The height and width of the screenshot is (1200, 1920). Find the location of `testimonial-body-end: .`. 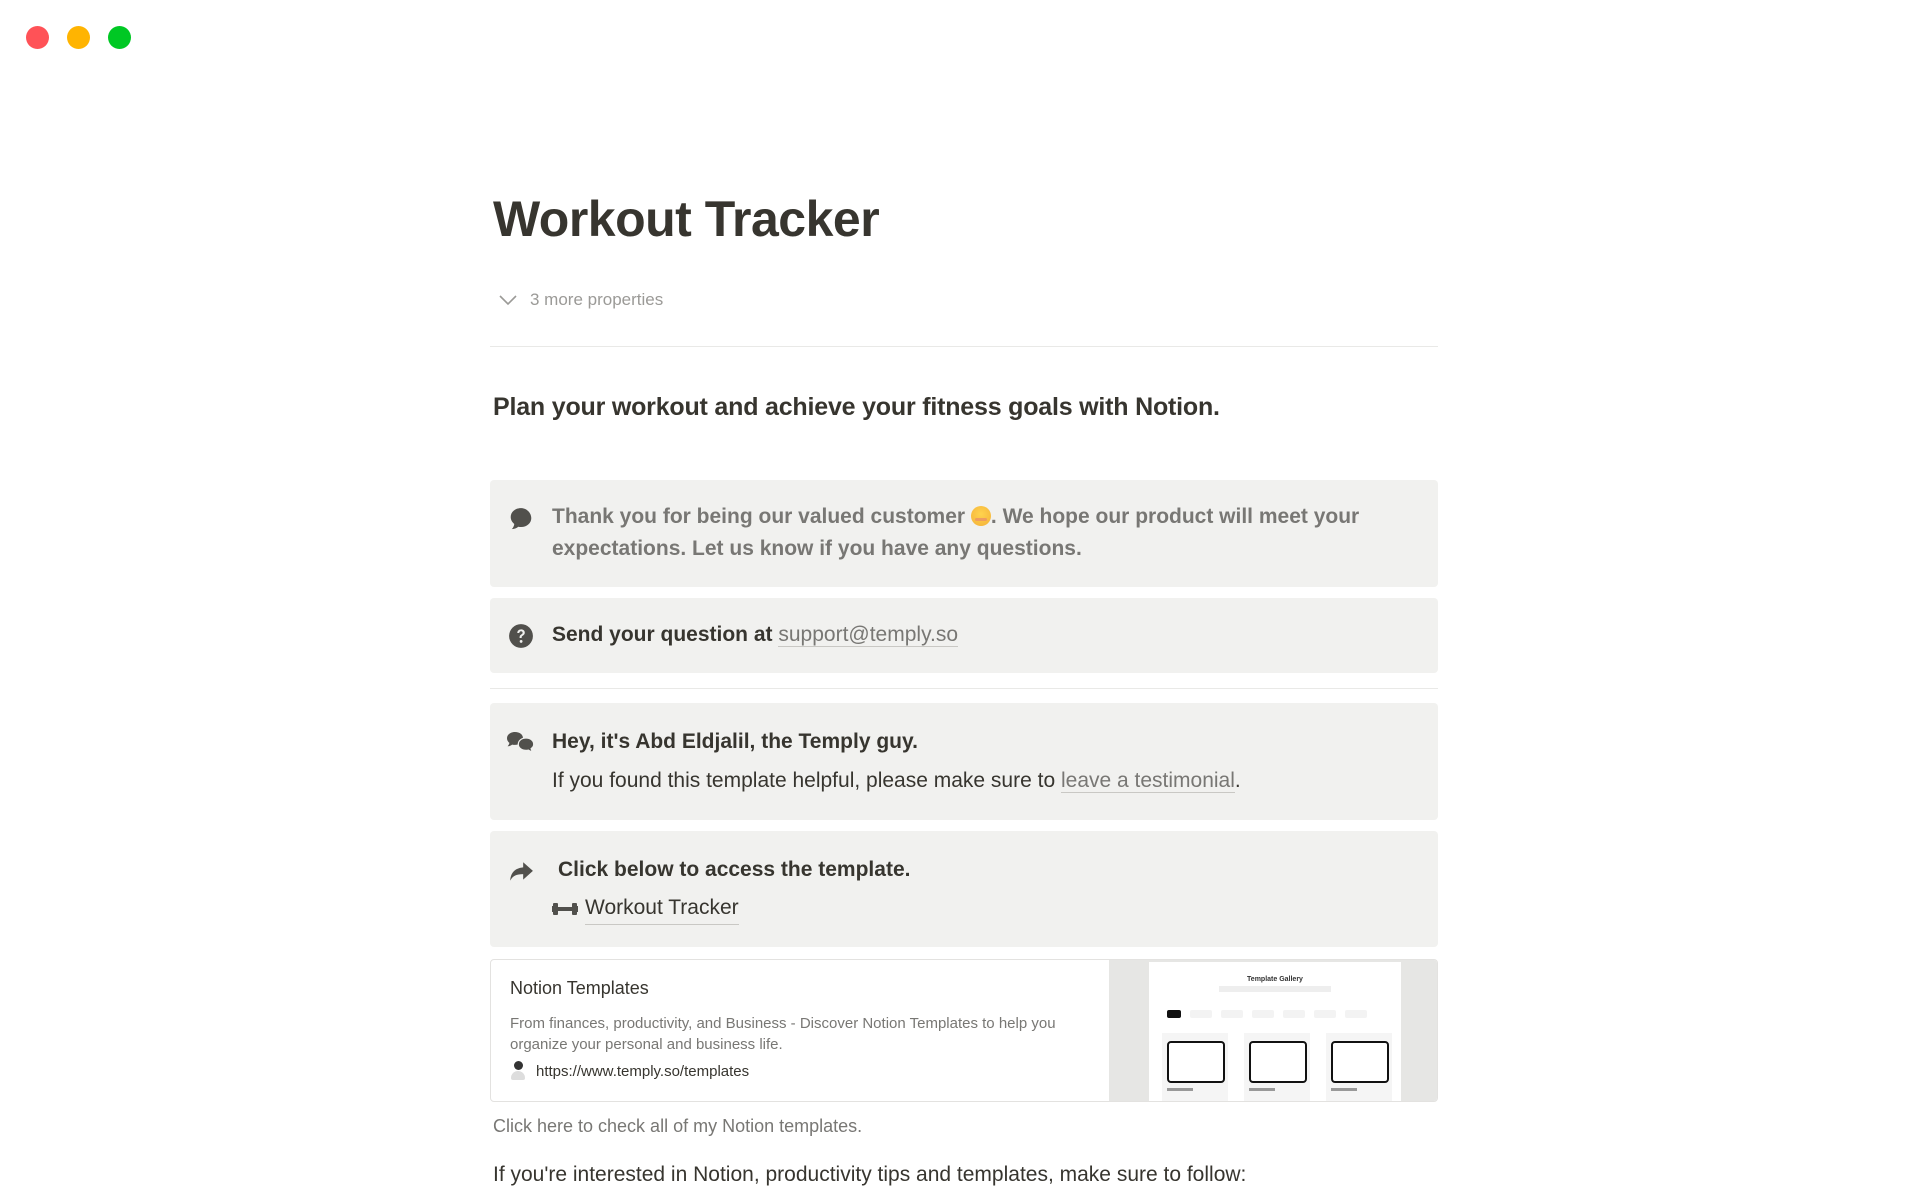

testimonial-body-end: . is located at coordinates (1237, 780).